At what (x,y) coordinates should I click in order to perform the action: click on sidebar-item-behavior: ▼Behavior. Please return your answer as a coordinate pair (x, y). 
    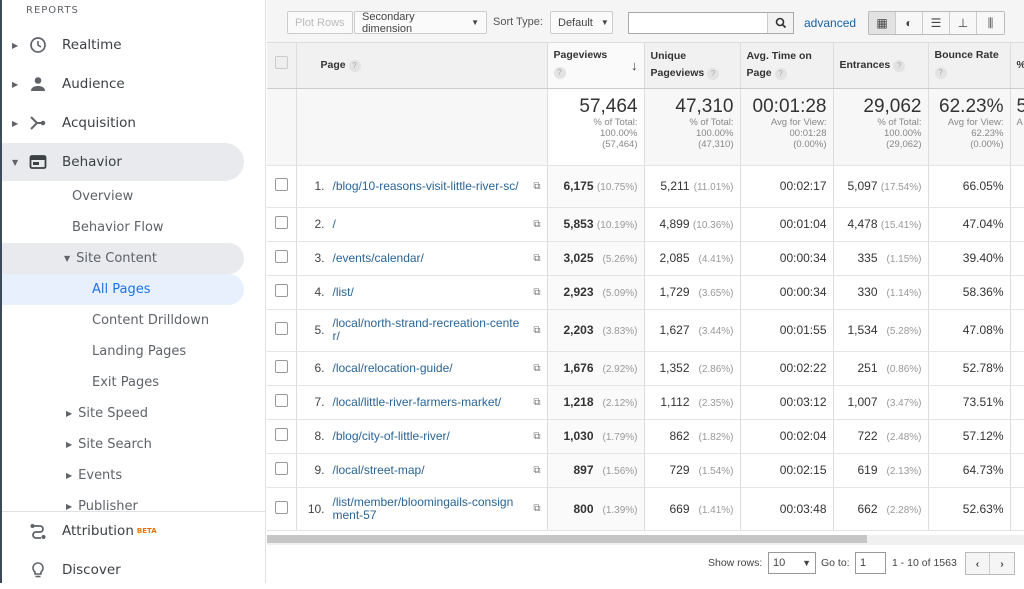
    Looking at the image, I should click on (123, 162).